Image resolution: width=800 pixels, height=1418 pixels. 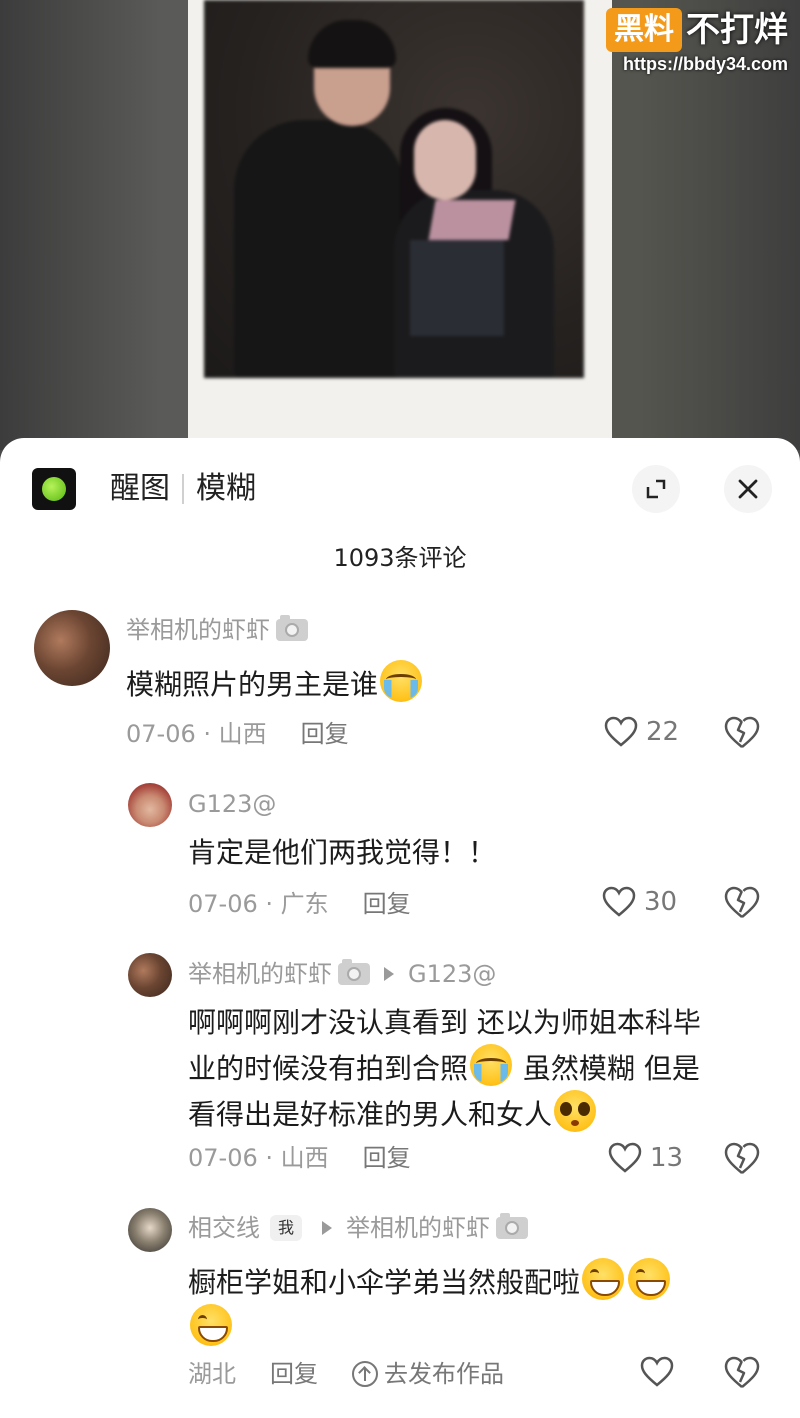 I want to click on publish-work-button: 去发布作品, so click(x=428, y=1374).